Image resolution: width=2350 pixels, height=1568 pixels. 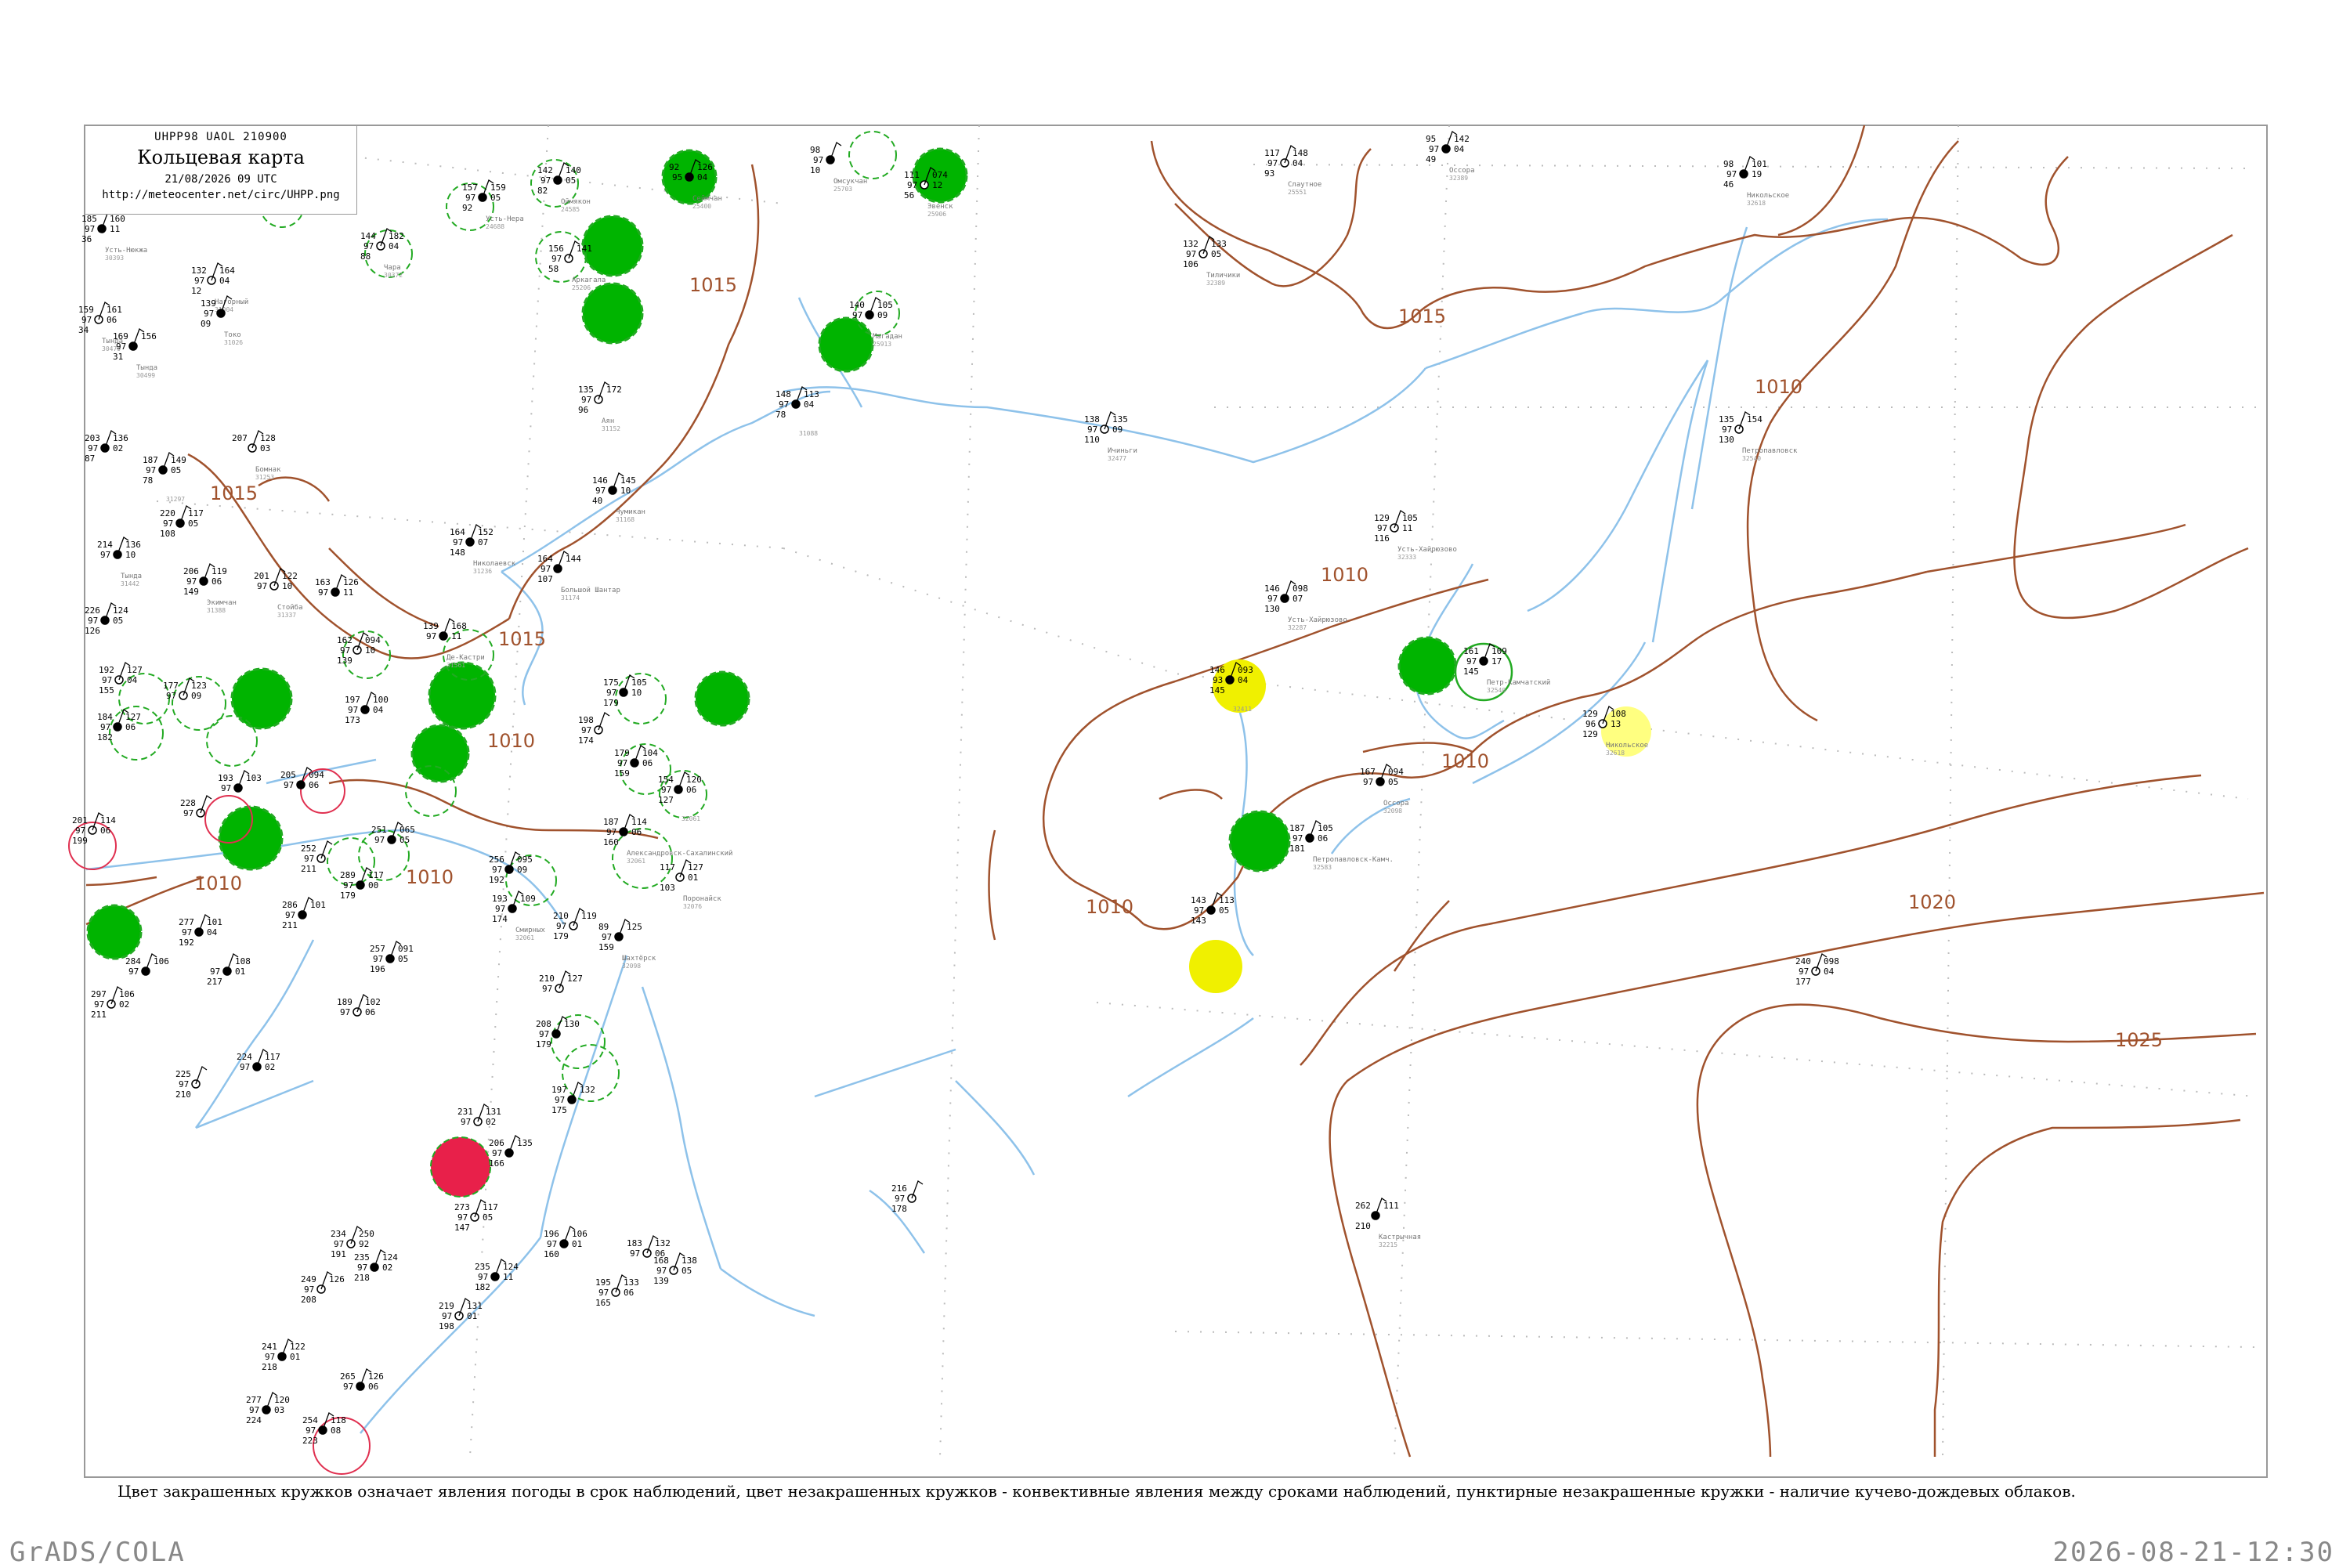 I want to click on station-dewpoint: 93, so click(x=1218, y=680).